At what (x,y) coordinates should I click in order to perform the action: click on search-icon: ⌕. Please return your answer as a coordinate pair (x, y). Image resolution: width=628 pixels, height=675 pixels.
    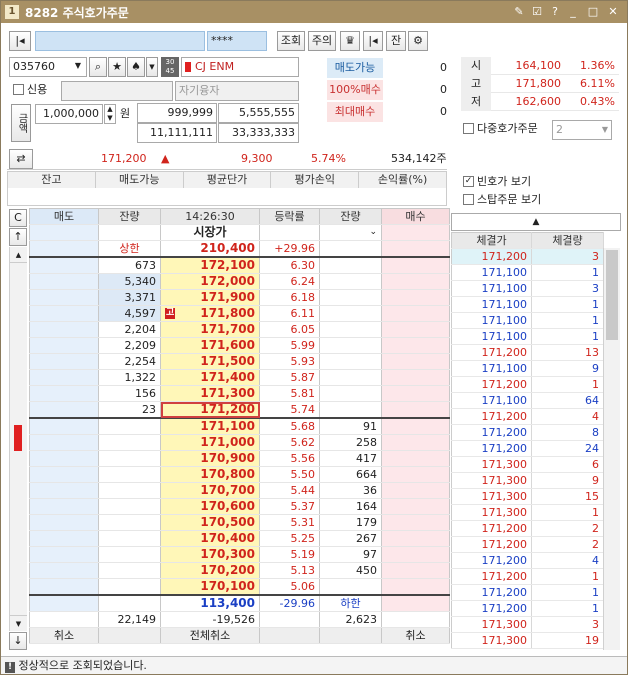
    Looking at the image, I should click on (98, 67).